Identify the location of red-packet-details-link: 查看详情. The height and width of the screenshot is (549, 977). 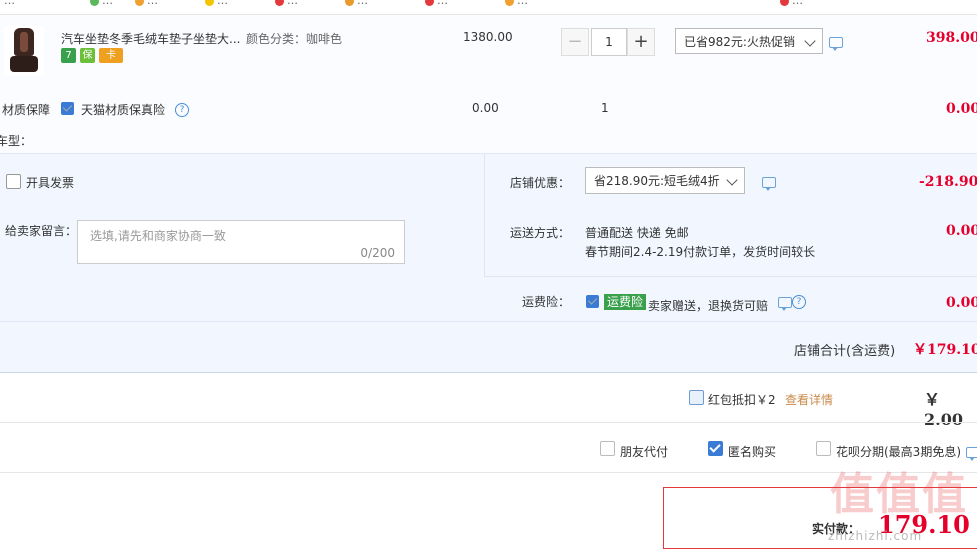
(809, 399).